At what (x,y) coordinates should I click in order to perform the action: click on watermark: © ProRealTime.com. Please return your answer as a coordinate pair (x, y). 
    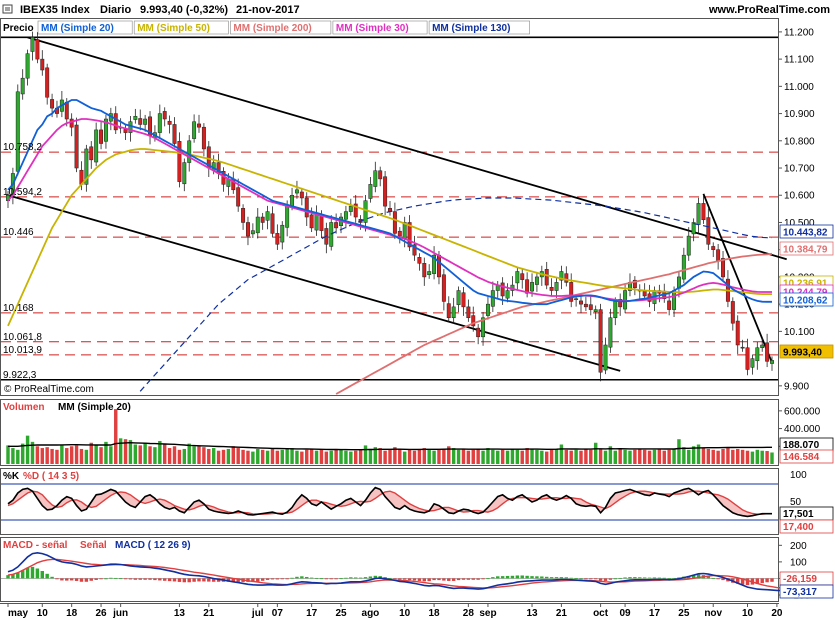
    Looking at the image, I should click on (49, 389).